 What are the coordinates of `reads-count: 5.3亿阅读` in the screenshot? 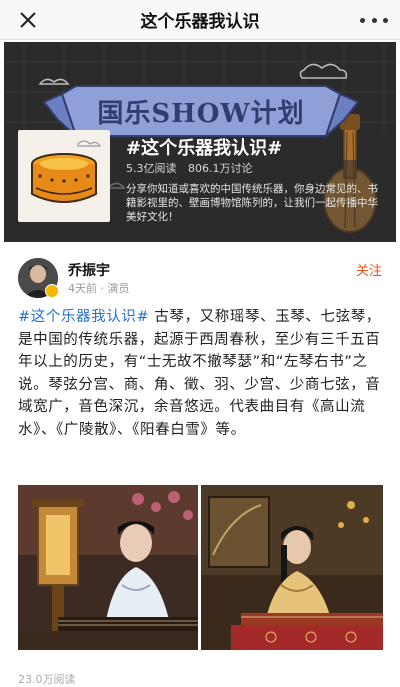 It's located at (151, 168).